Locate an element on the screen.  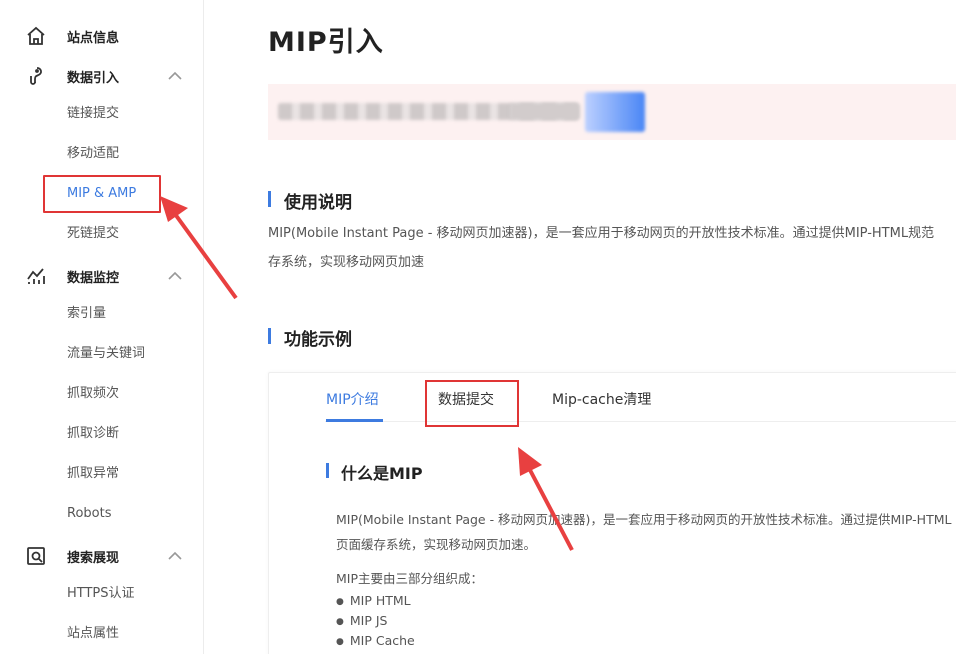
sidebar-item-robots: Robots is located at coordinates (89, 514).